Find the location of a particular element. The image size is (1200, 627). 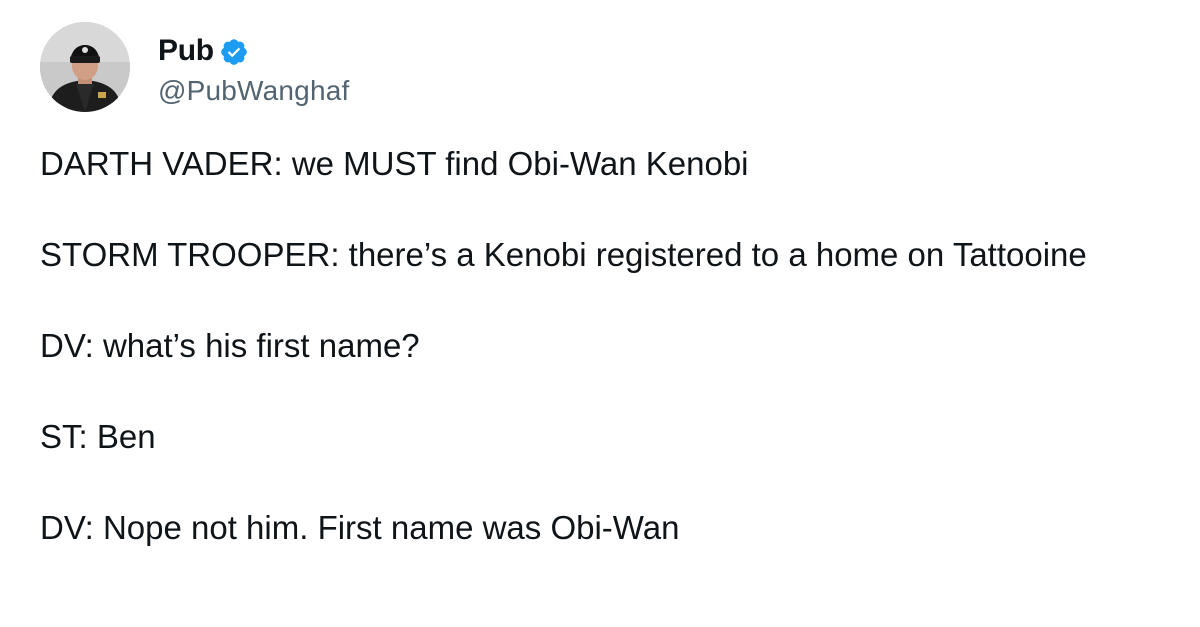

tweet-paragraph: DV: Nope not him. First name was Obi-Wan is located at coordinates (360, 527).